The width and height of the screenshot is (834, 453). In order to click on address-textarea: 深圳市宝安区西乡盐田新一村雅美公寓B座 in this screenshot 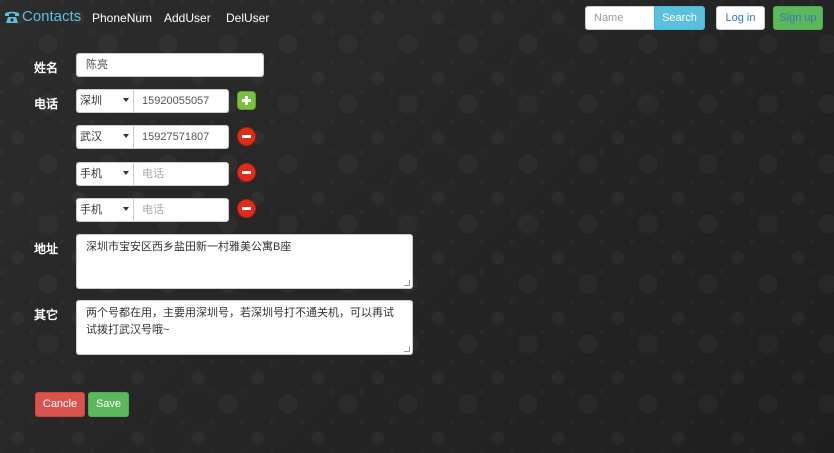, I will do `click(244, 261)`.